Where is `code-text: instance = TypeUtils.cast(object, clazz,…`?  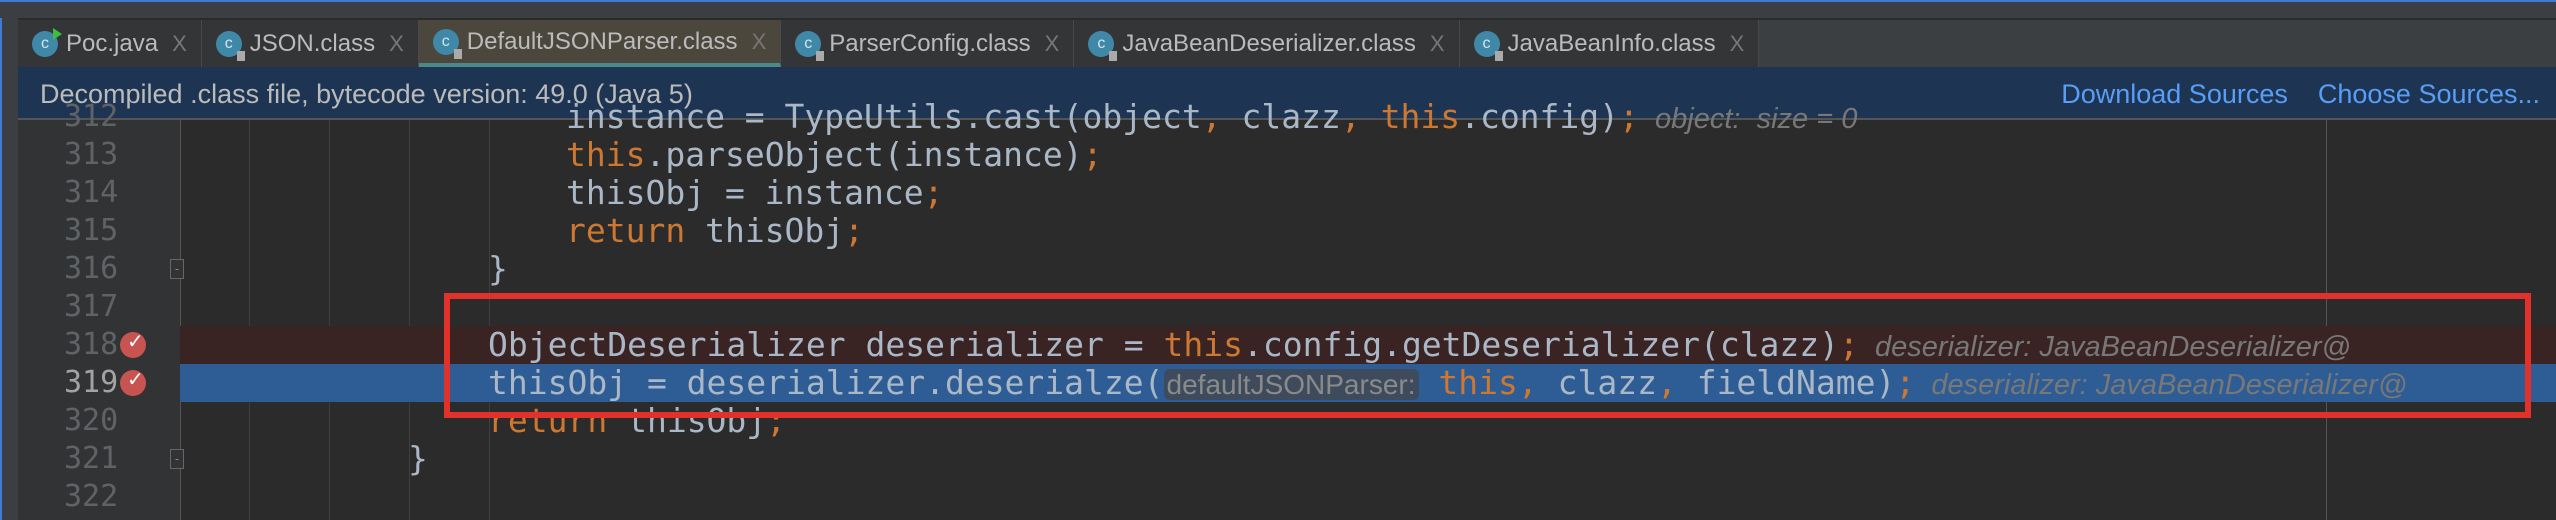
code-text: instance = TypeUtils.cast(object, clazz,… is located at coordinates (1211, 118).